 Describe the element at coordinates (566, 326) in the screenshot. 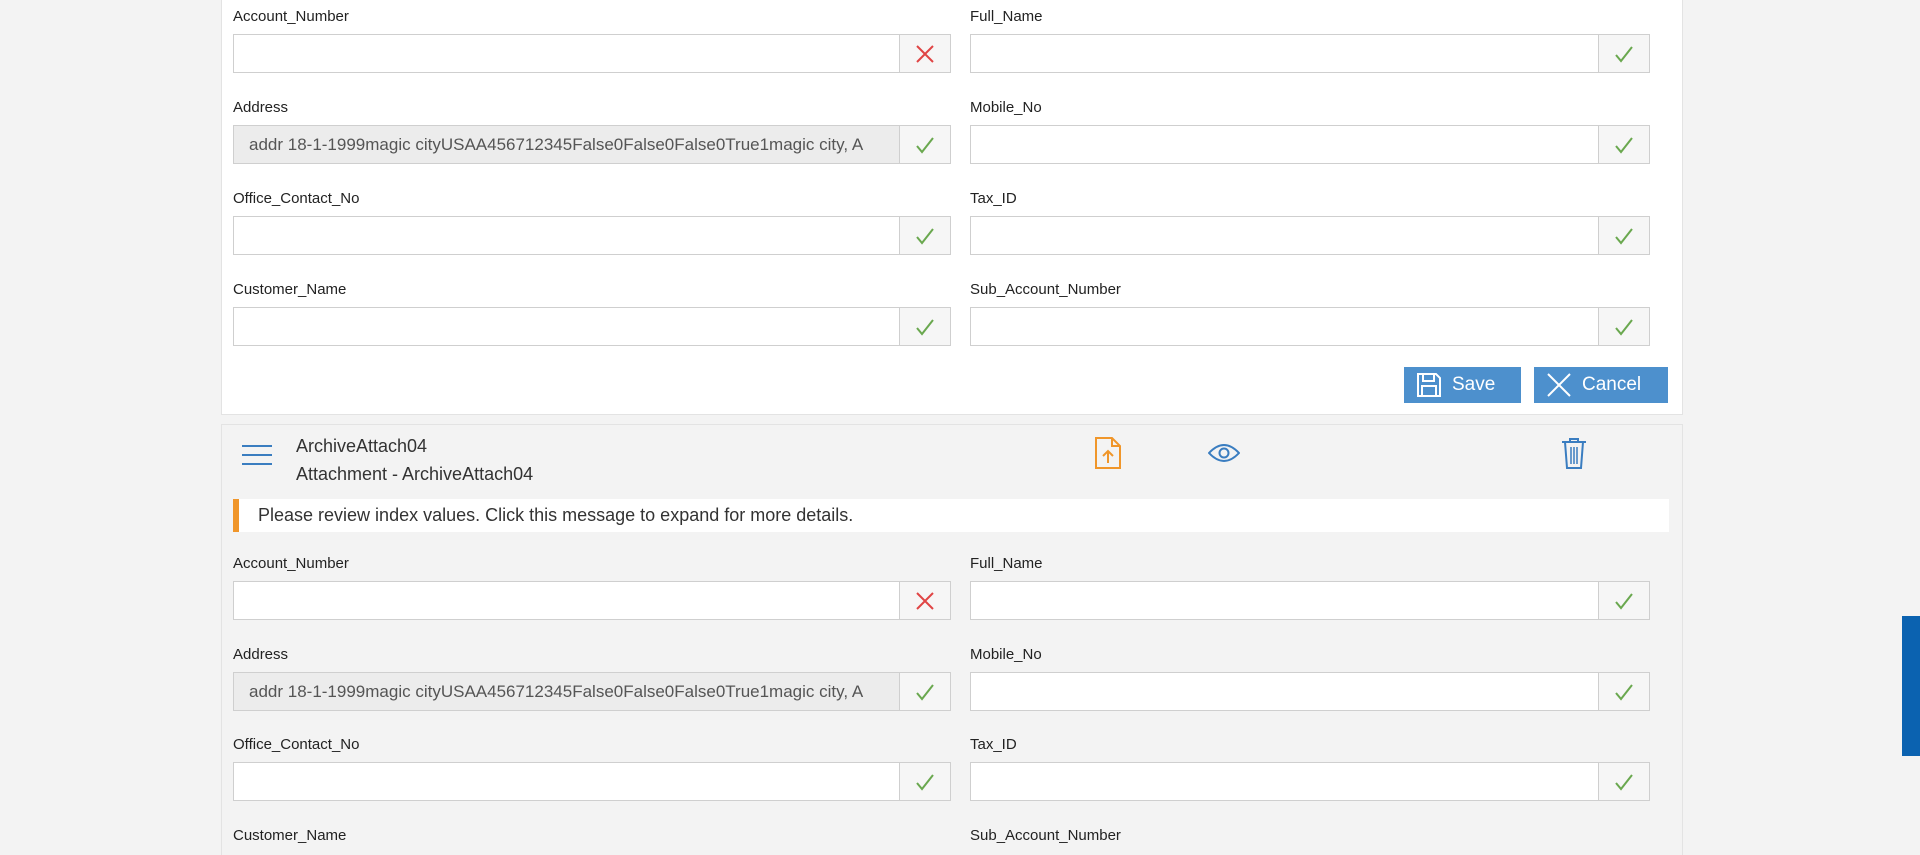

I see `customer-name-input` at that location.